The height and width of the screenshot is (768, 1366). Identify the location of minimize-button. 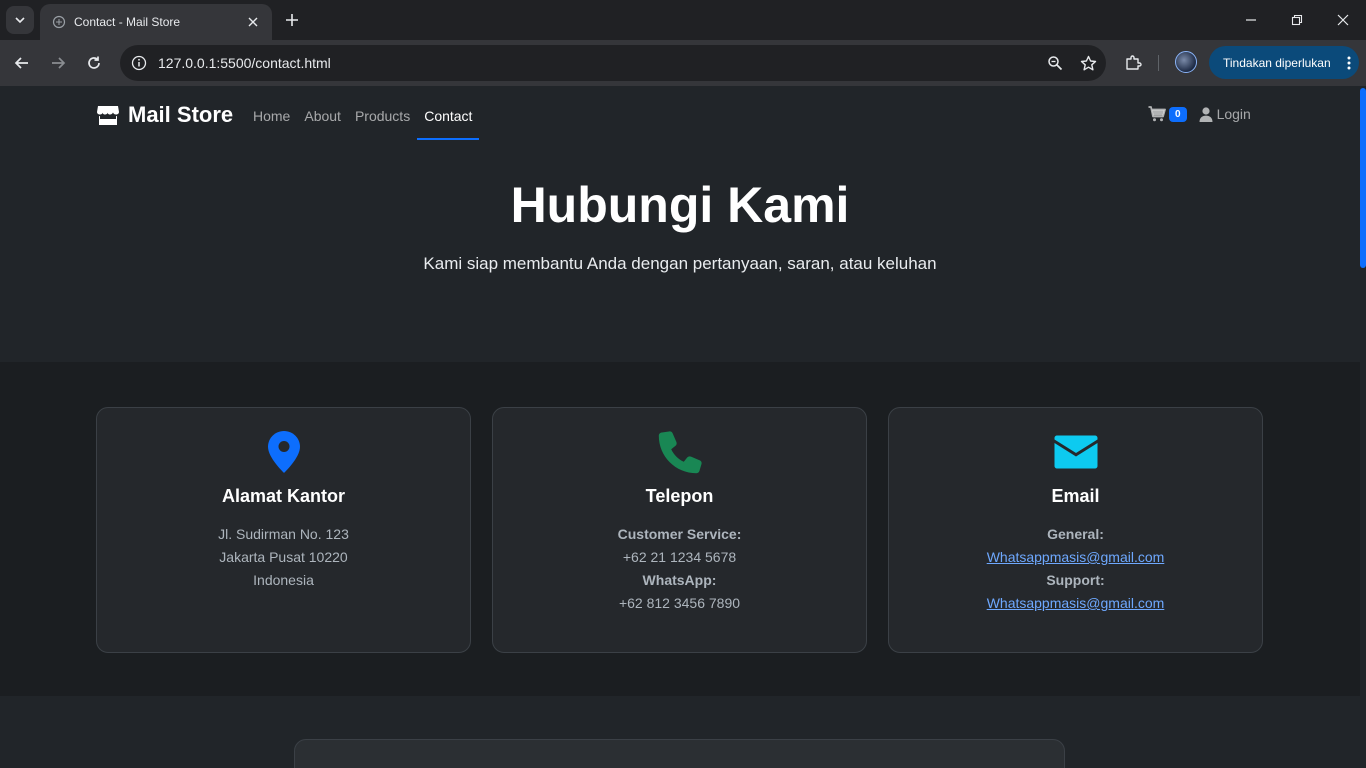
(1251, 20).